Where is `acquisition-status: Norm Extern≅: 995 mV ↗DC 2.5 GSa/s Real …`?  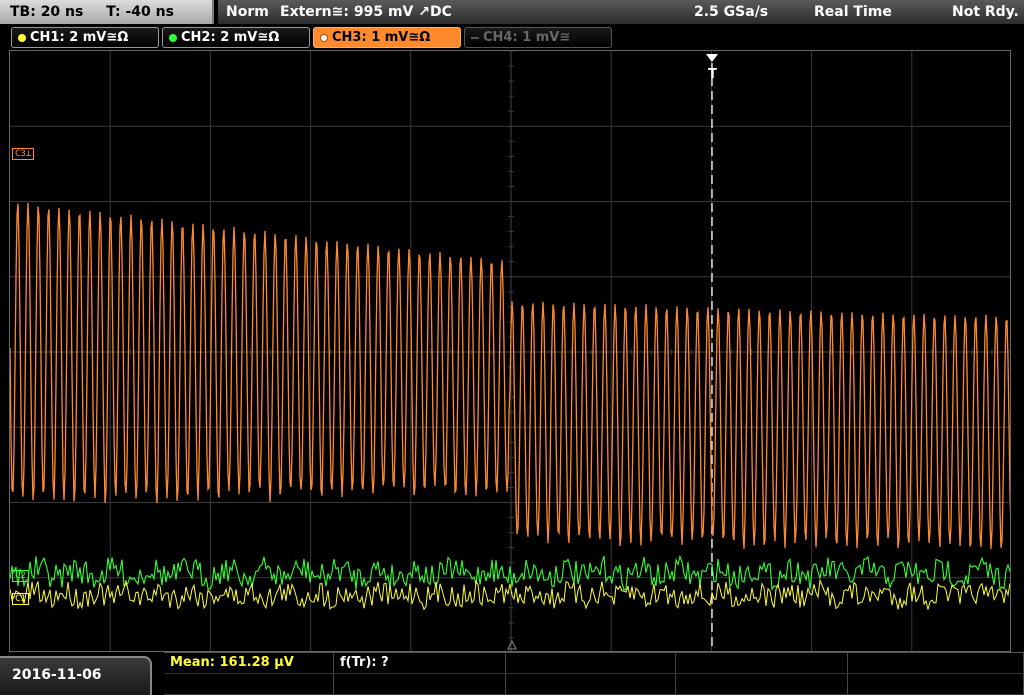
acquisition-status: Norm Extern≅: 995 mV ↗DC 2.5 GSa/s Real … is located at coordinates (621, 12).